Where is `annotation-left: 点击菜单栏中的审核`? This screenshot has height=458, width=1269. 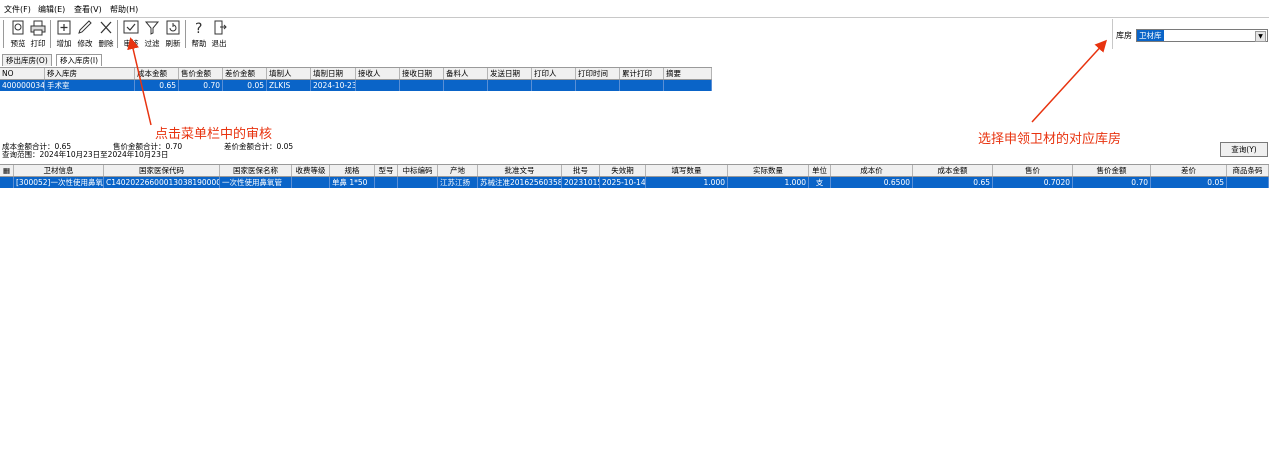 annotation-left: 点击菜单栏中的审核 is located at coordinates (214, 134).